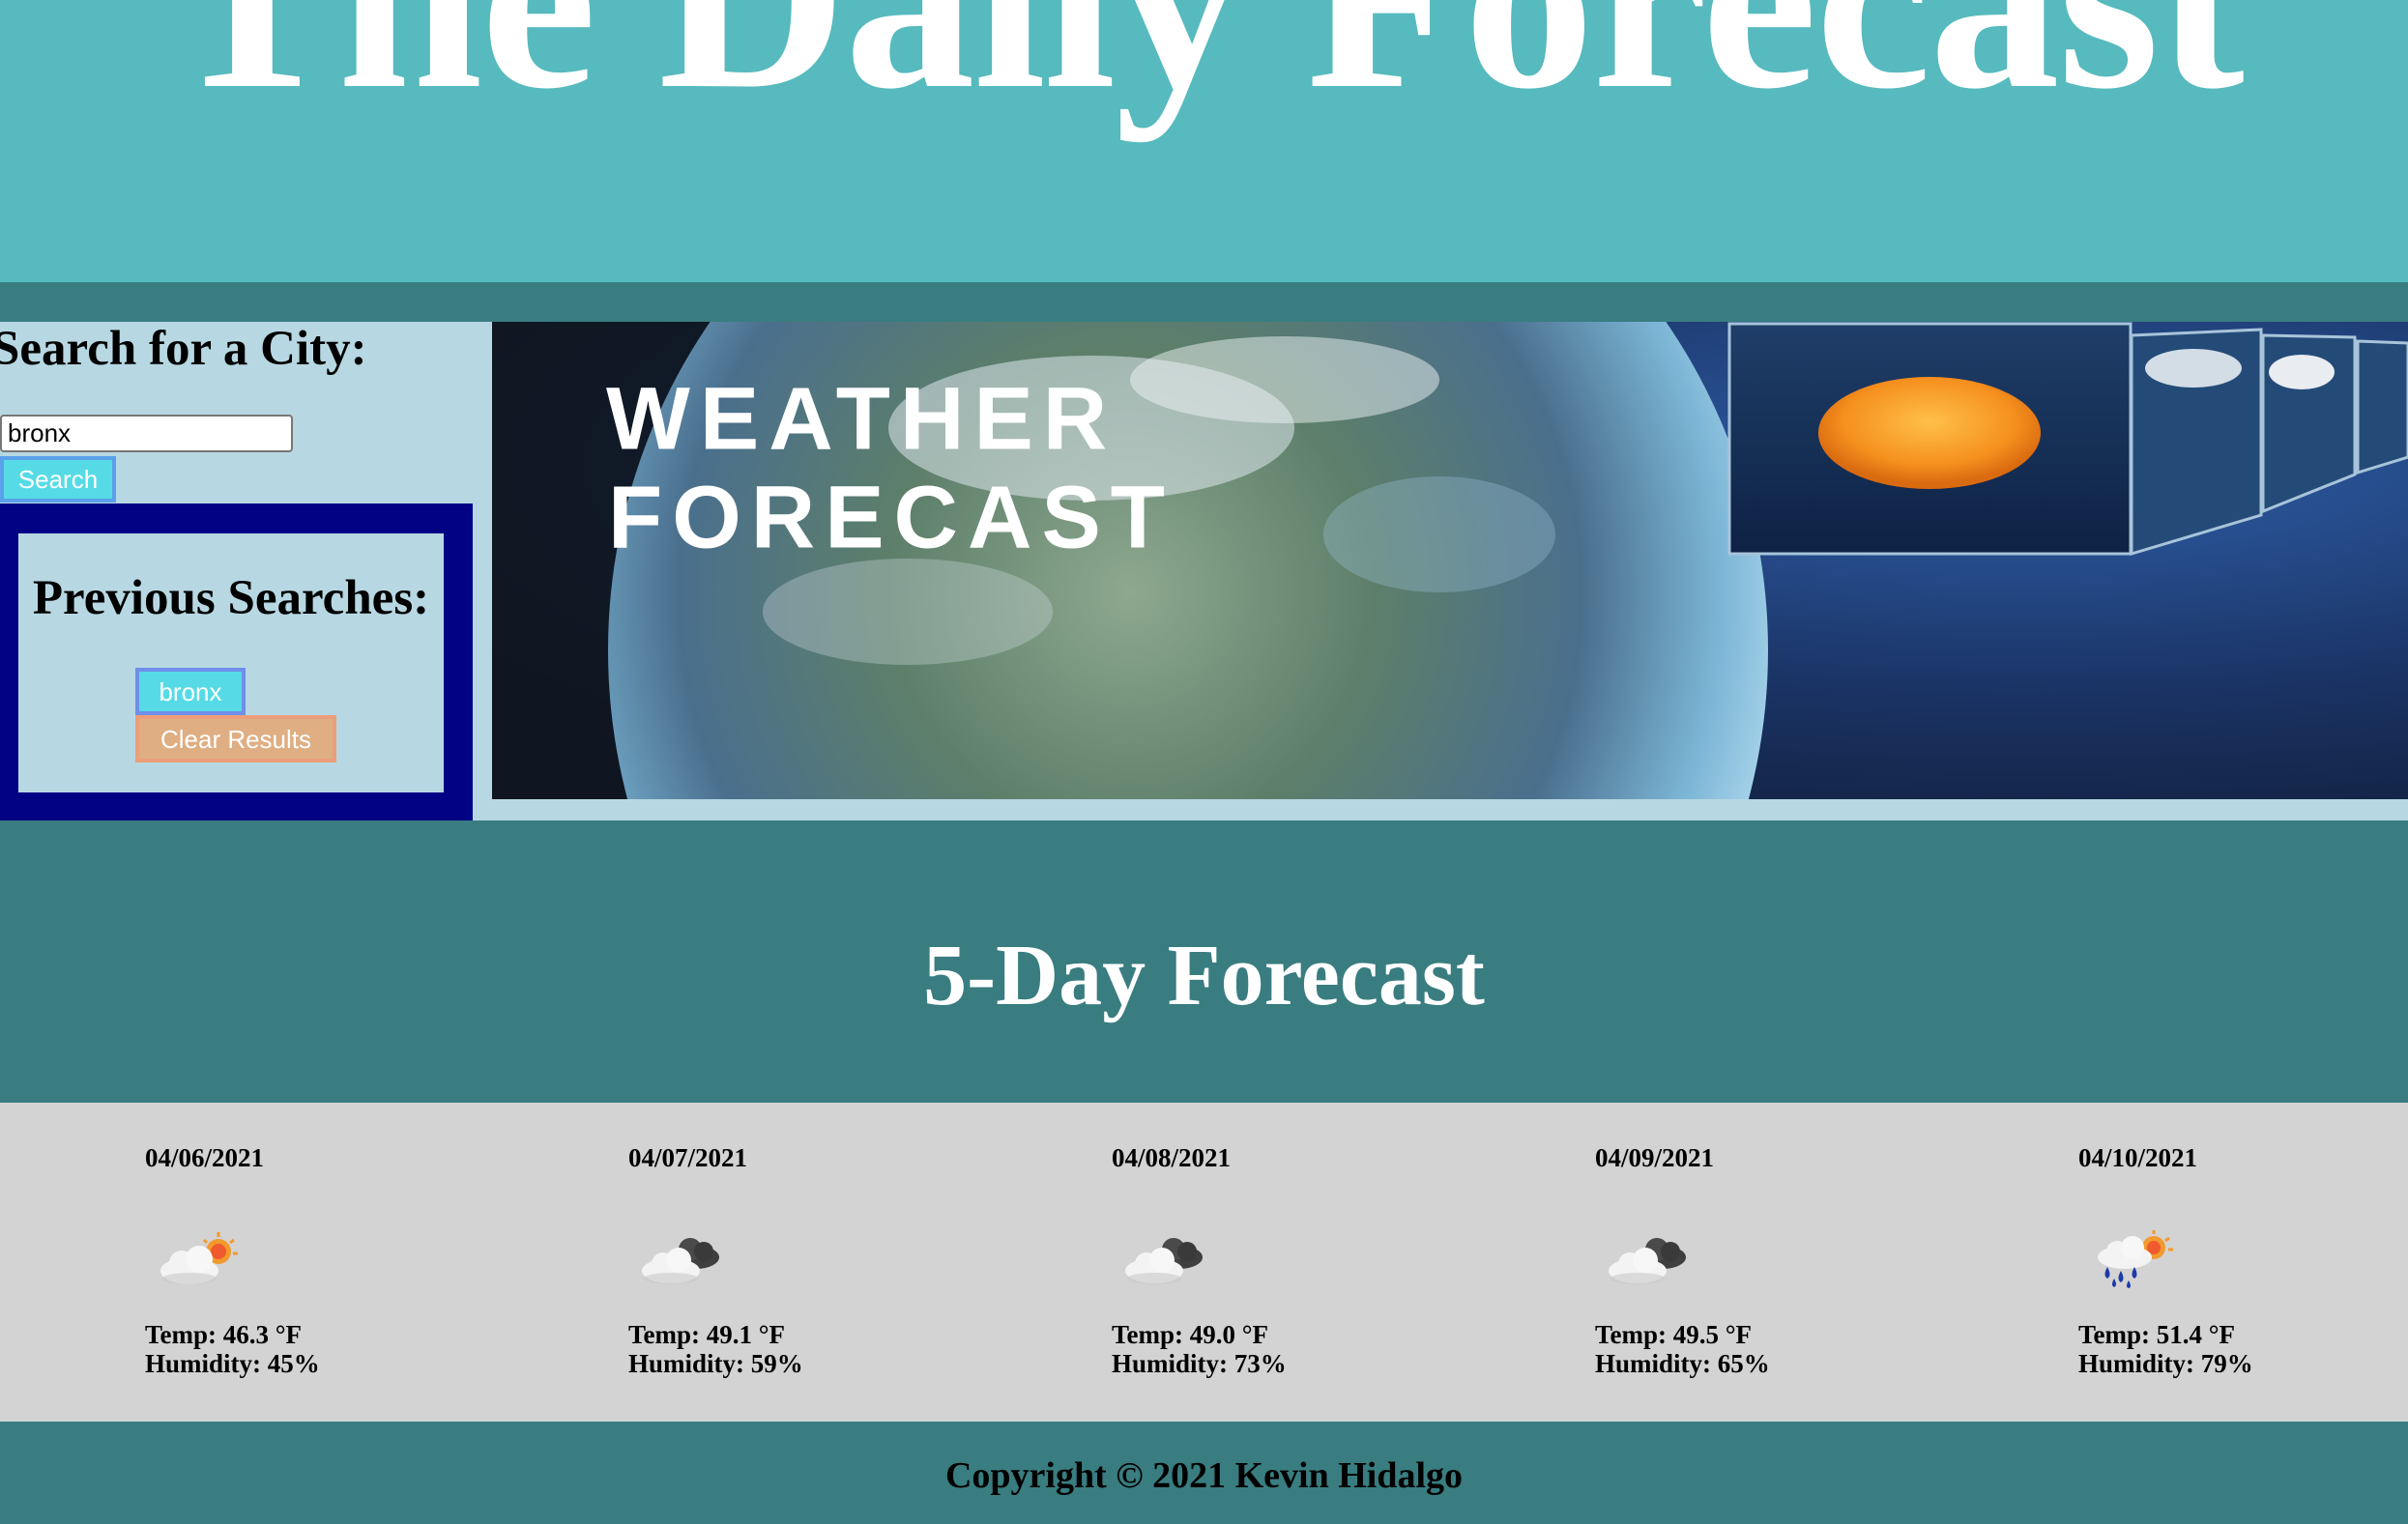 The image size is (2408, 1524). What do you see at coordinates (707, 1334) in the screenshot?
I see `forecast-temp: Temp: 49.1 °F` at bounding box center [707, 1334].